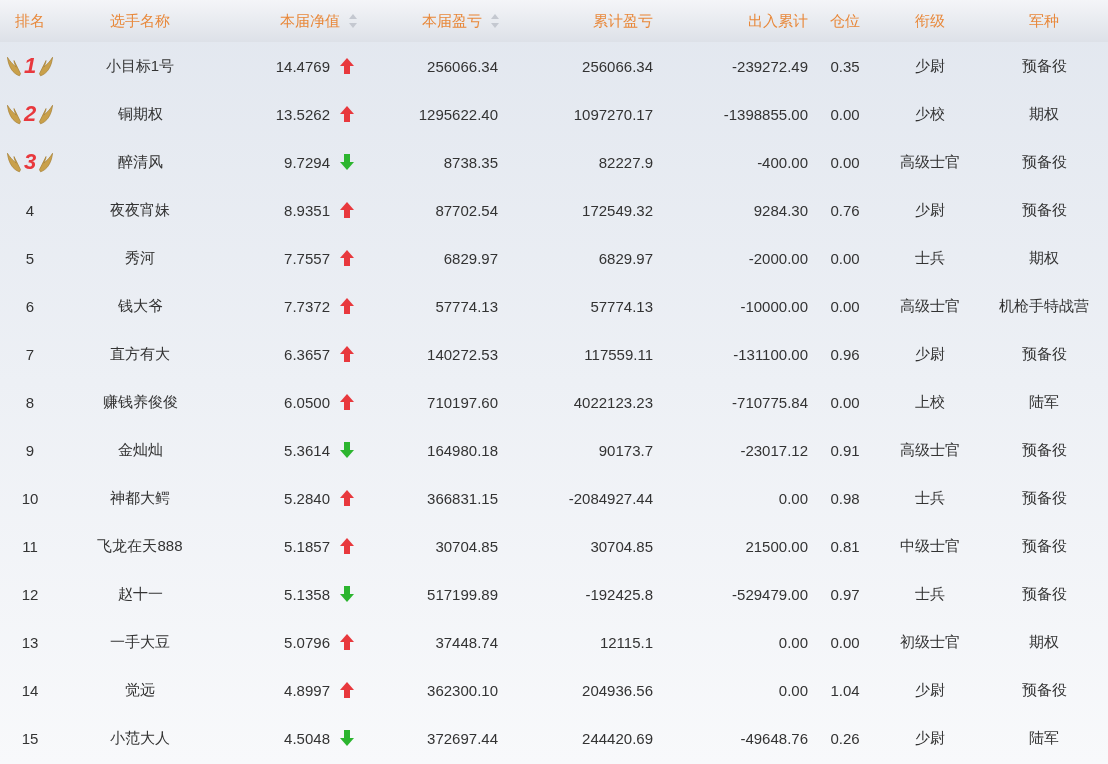 The width and height of the screenshot is (1108, 764). I want to click on net-value: 4.5048, so click(307, 738).